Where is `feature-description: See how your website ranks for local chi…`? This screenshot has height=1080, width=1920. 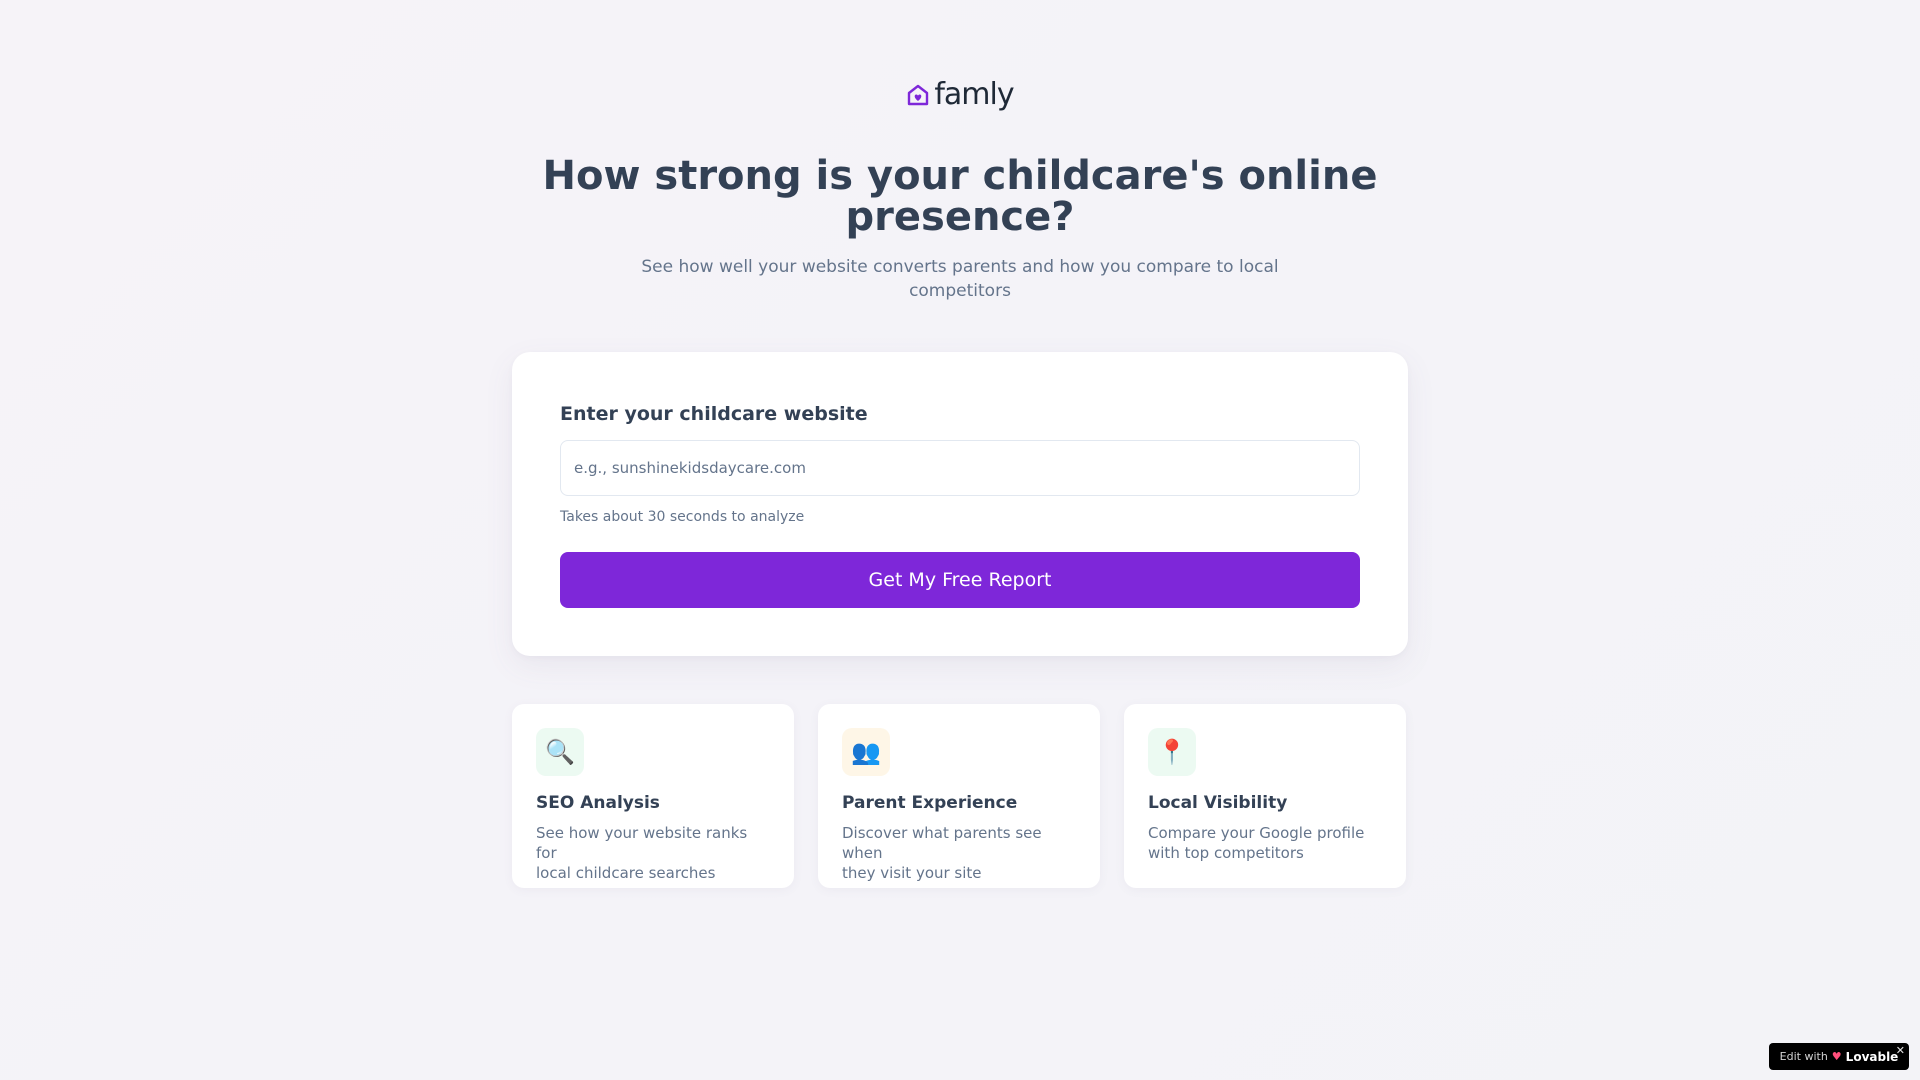
feature-description: See how your website ranks for local chi… is located at coordinates (653, 853).